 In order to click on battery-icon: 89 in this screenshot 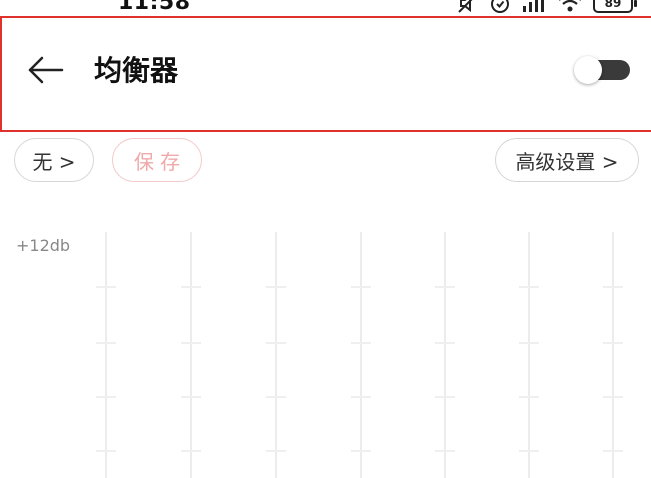, I will do `click(615, 6)`.